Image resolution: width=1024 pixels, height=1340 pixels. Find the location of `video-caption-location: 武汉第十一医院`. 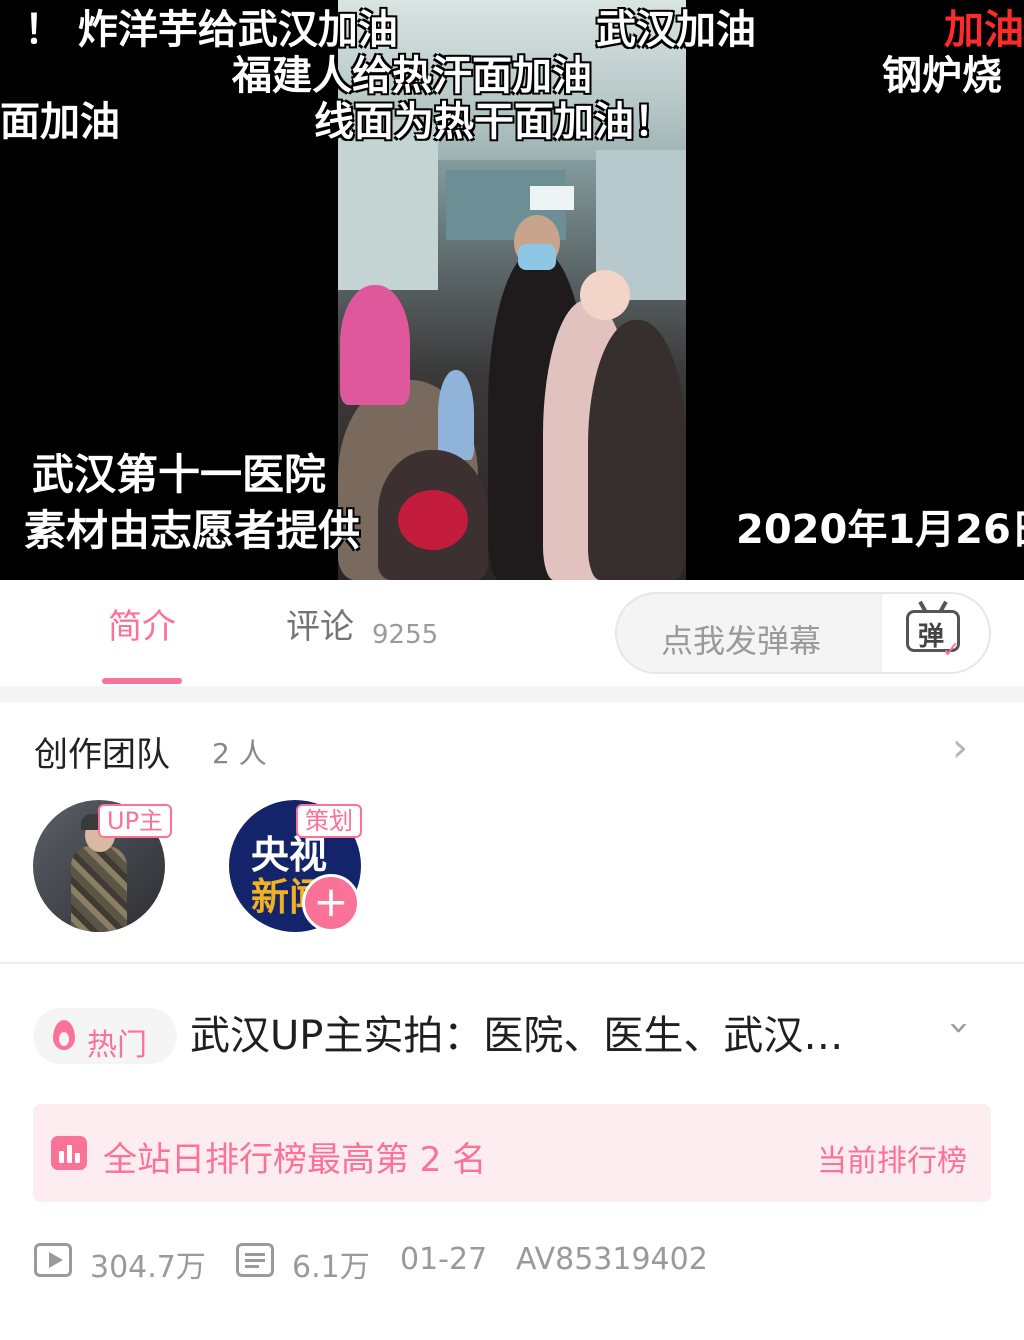

video-caption-location: 武汉第十一医院 is located at coordinates (179, 474).